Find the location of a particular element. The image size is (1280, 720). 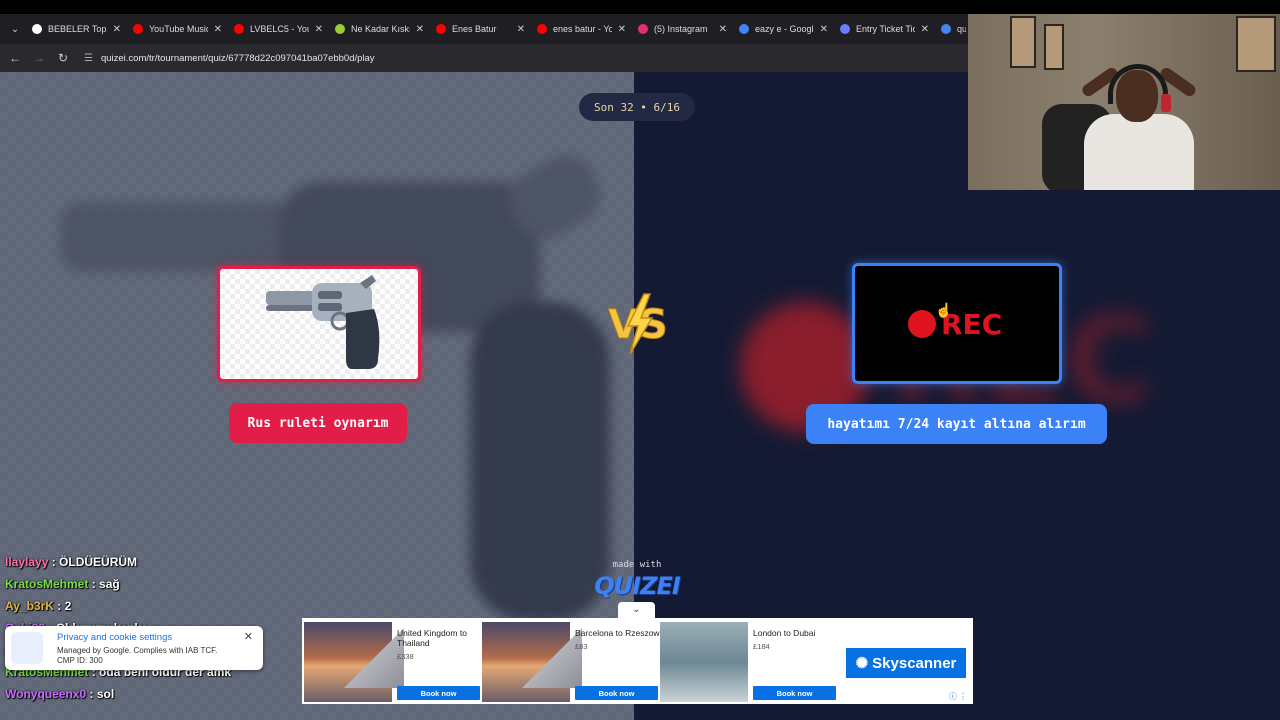

tab-title: LVBELC5 - YouT is located at coordinates (279, 29).